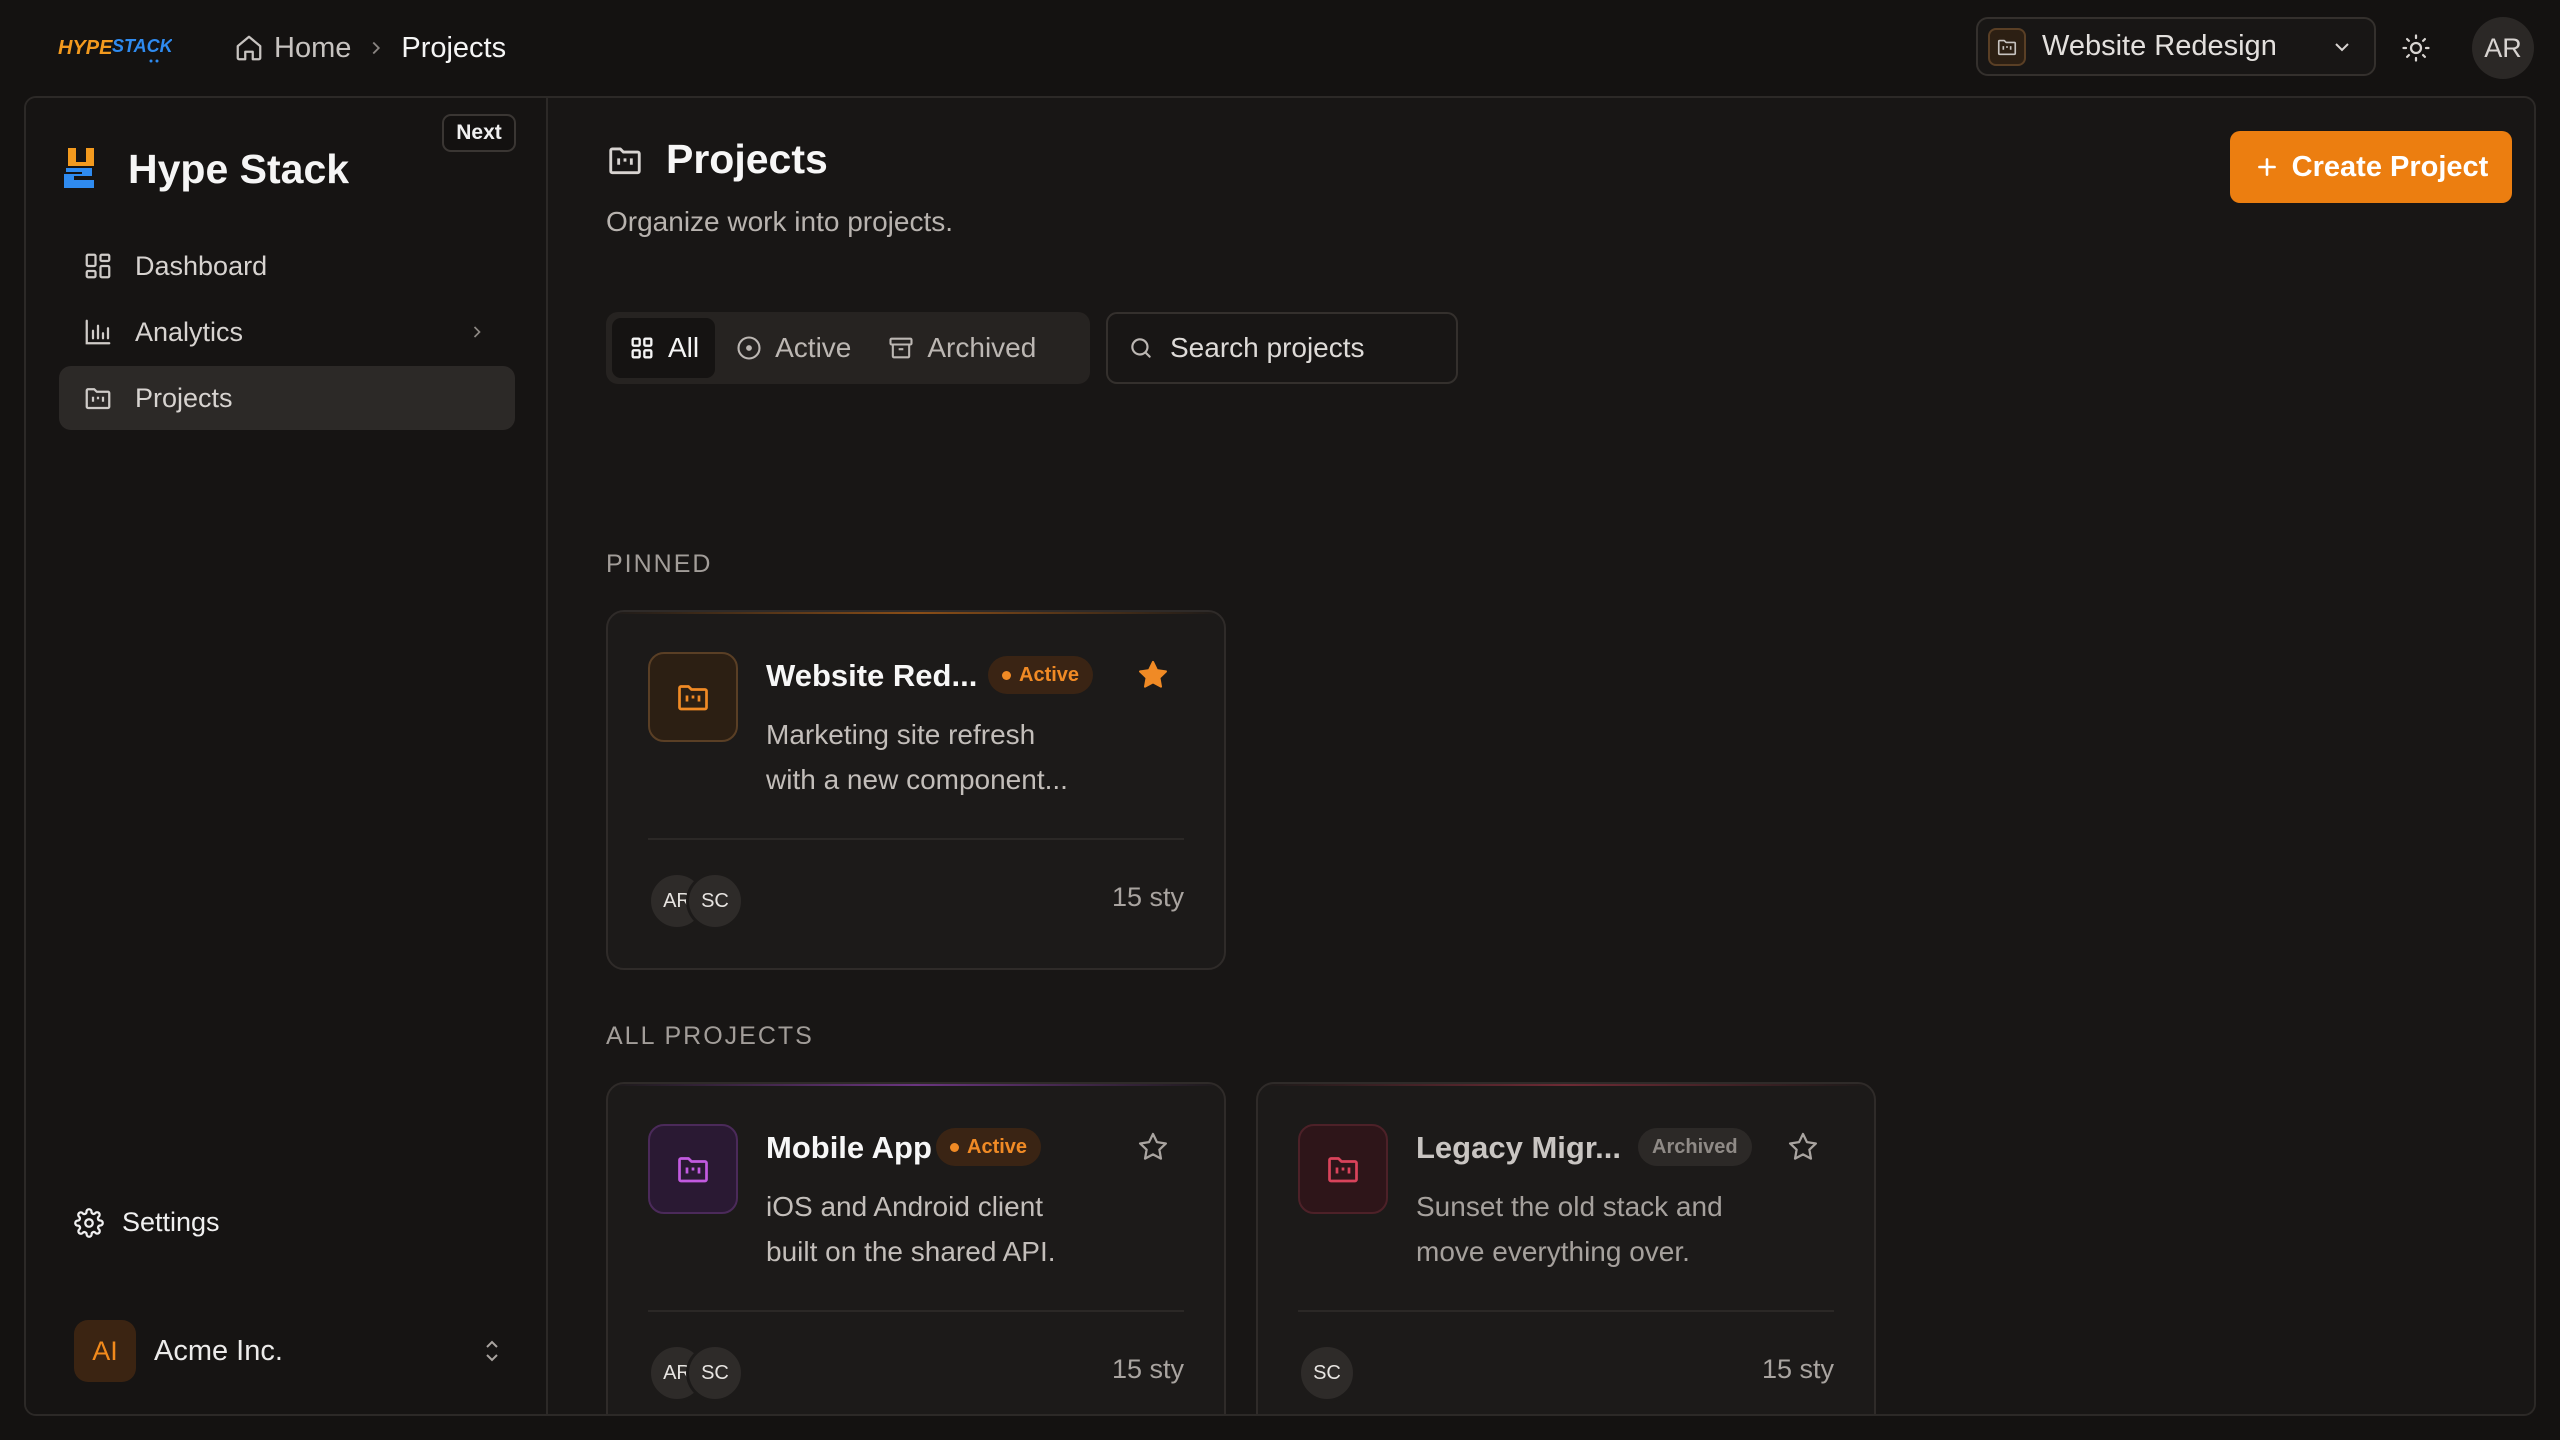 The height and width of the screenshot is (1440, 2560). Describe the element at coordinates (659, 564) in the screenshot. I see `pinned-section-label: PINNED` at that location.